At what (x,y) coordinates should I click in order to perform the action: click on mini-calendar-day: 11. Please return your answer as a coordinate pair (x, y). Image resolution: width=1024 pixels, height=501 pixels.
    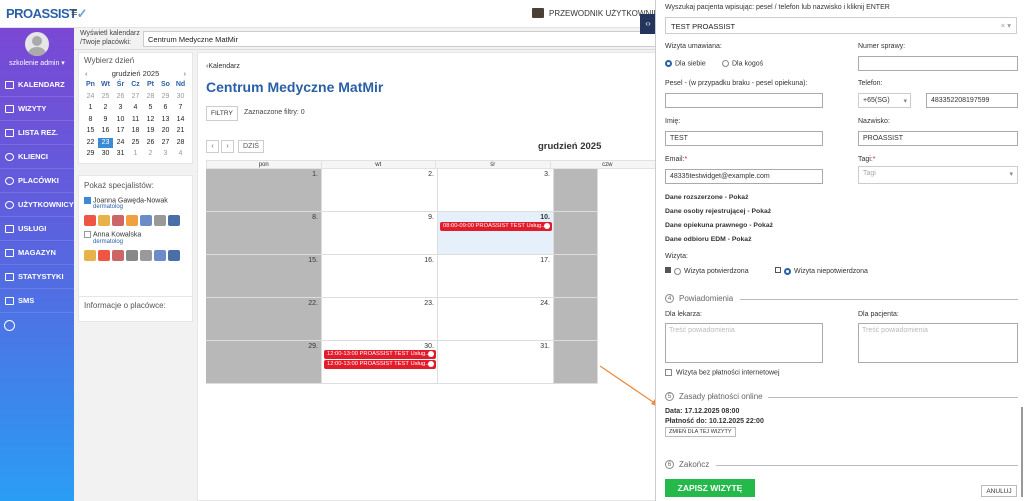
    Looking at the image, I should click on (135, 120).